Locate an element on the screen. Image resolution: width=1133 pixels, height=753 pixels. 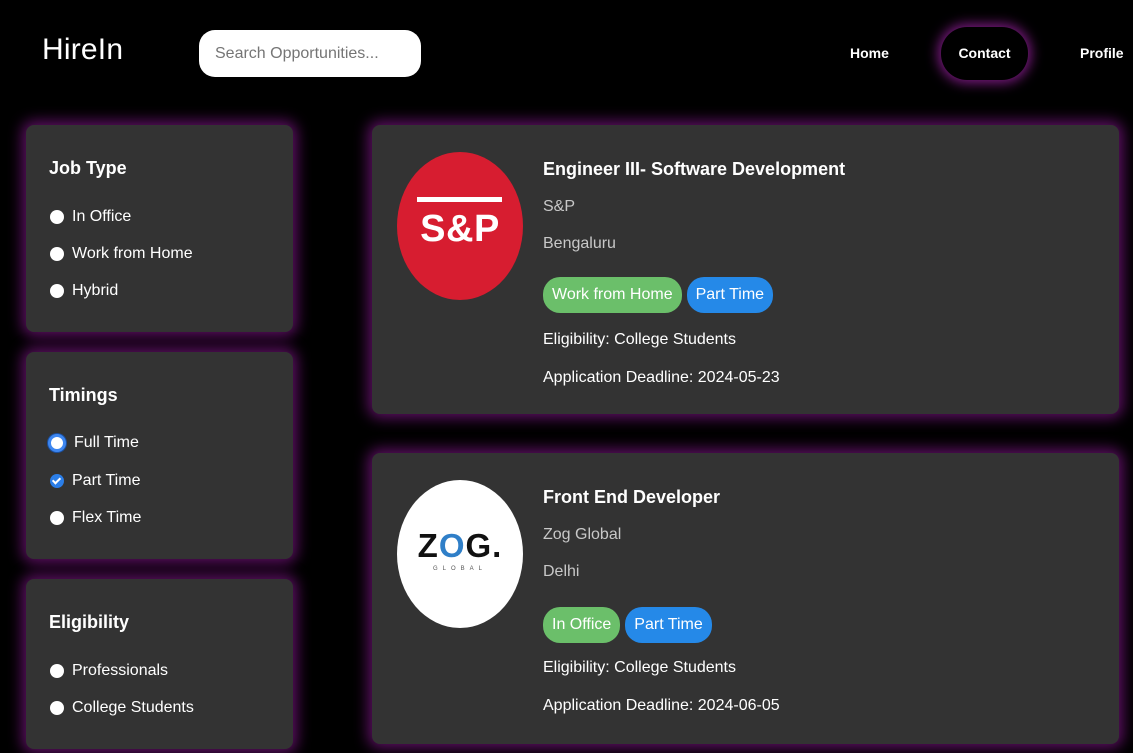
filter-option-label: Work from Home is located at coordinates (132, 253).